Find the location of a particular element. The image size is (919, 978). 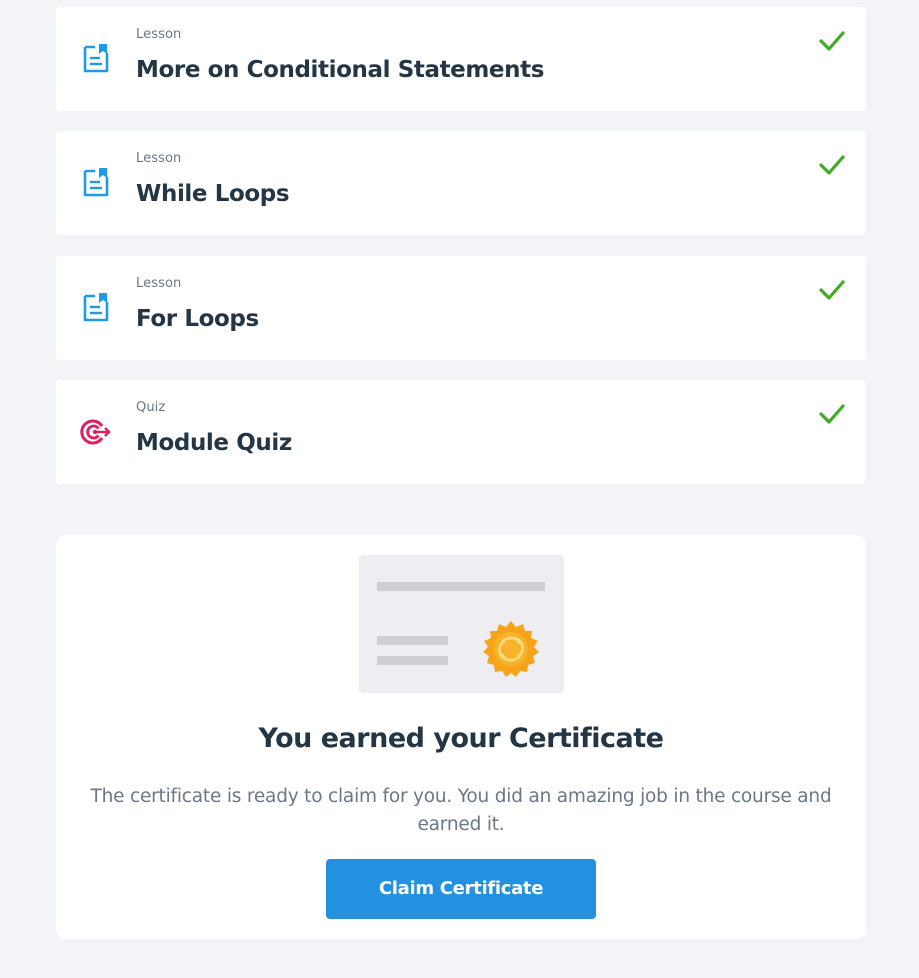

claim-certificate-button: Claim Certificate is located at coordinates (461, 889).